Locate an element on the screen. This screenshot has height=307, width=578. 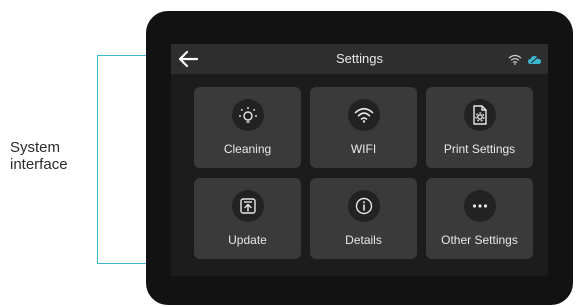
cloud-icon is located at coordinates (534, 61).